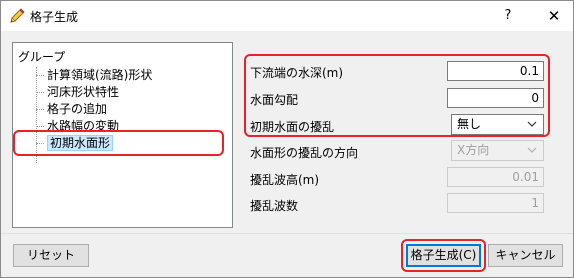 This screenshot has width=574, height=278. I want to click on initial-disturbance-select: 無し, so click(497, 124).